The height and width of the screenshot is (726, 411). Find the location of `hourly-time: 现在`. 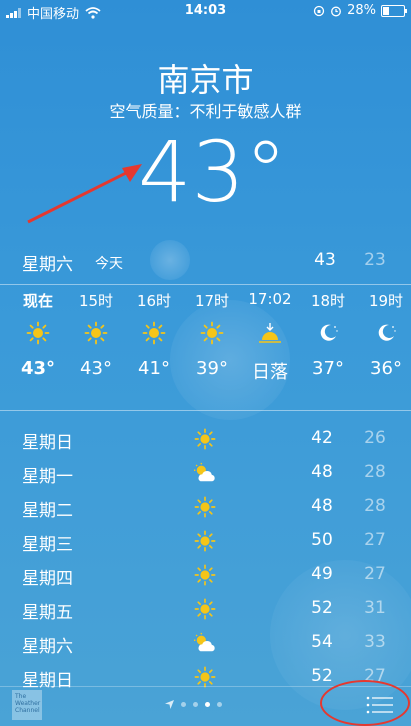

hourly-time: 现在 is located at coordinates (37, 301).